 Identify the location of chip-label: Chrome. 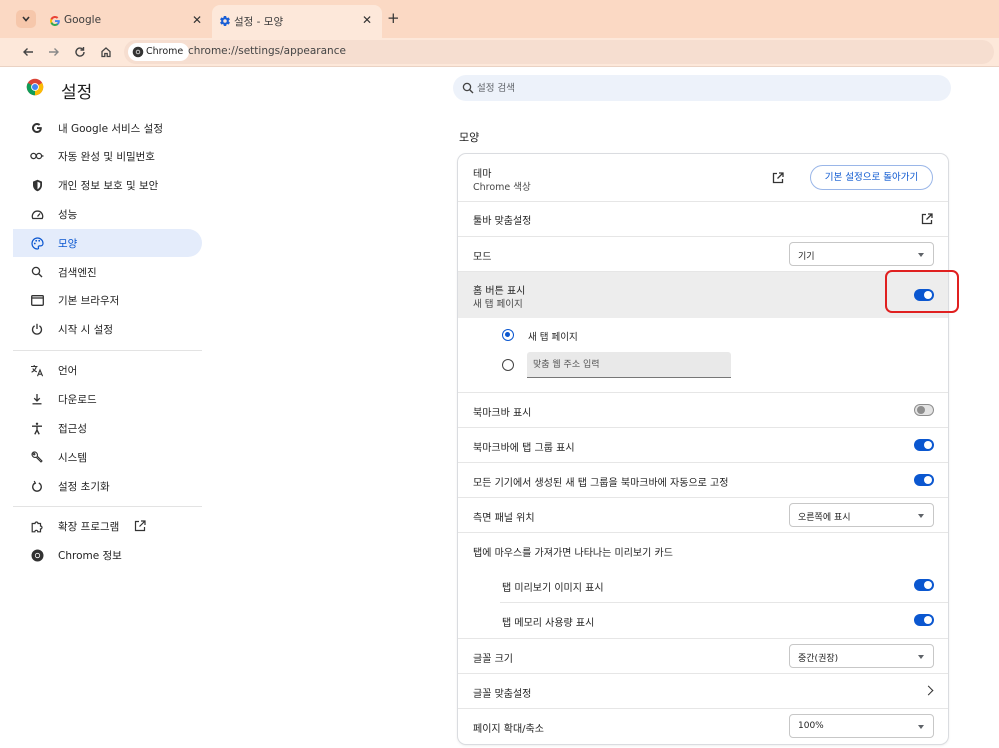
(165, 51).